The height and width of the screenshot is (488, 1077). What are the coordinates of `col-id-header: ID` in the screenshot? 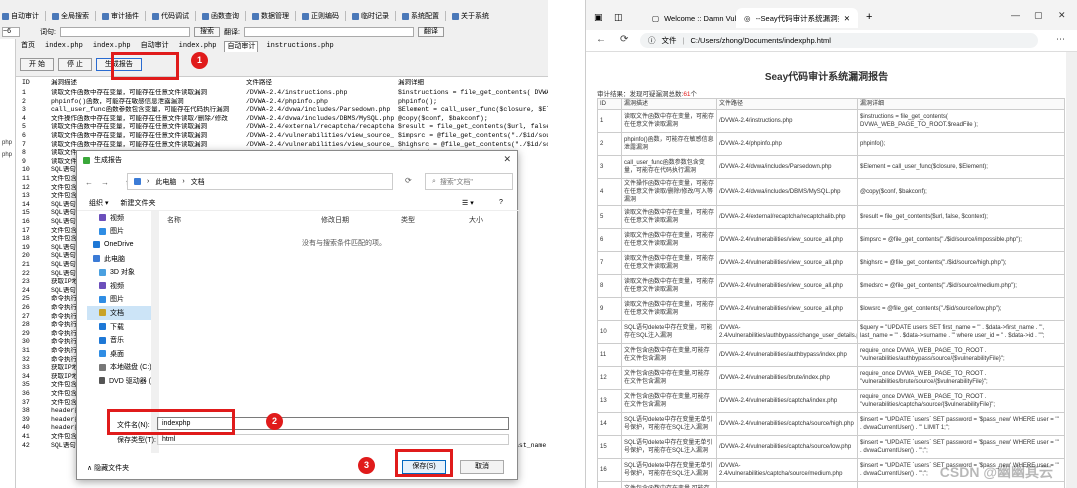 It's located at (37, 83).